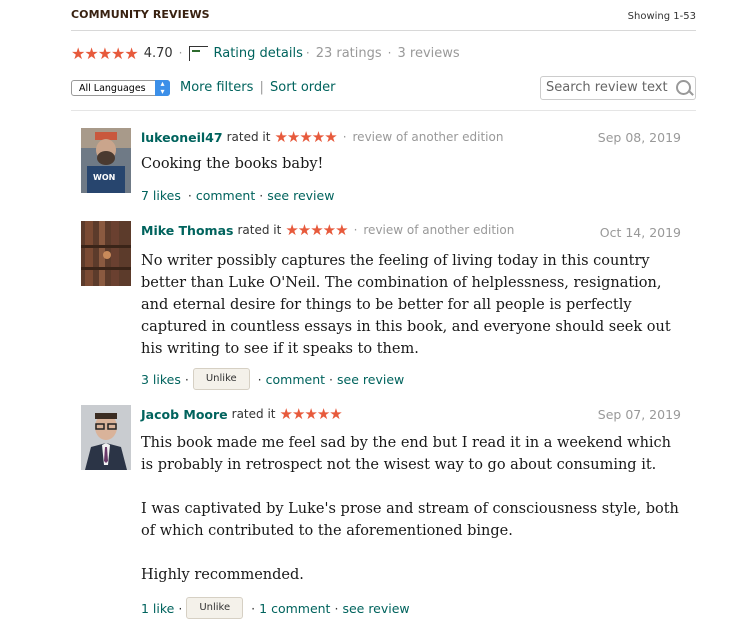 This screenshot has height=626, width=747. I want to click on svg-text: WON, so click(104, 177).